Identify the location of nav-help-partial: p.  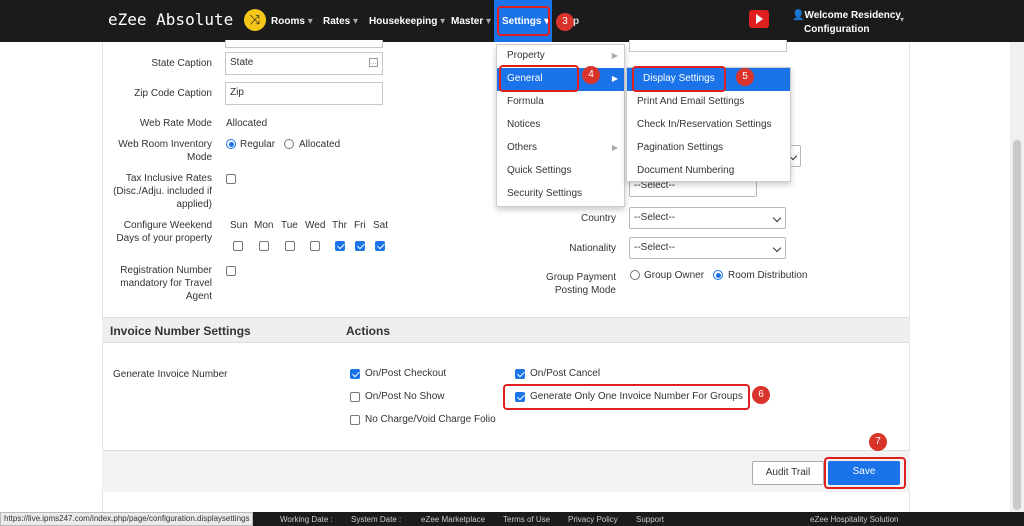
(576, 21).